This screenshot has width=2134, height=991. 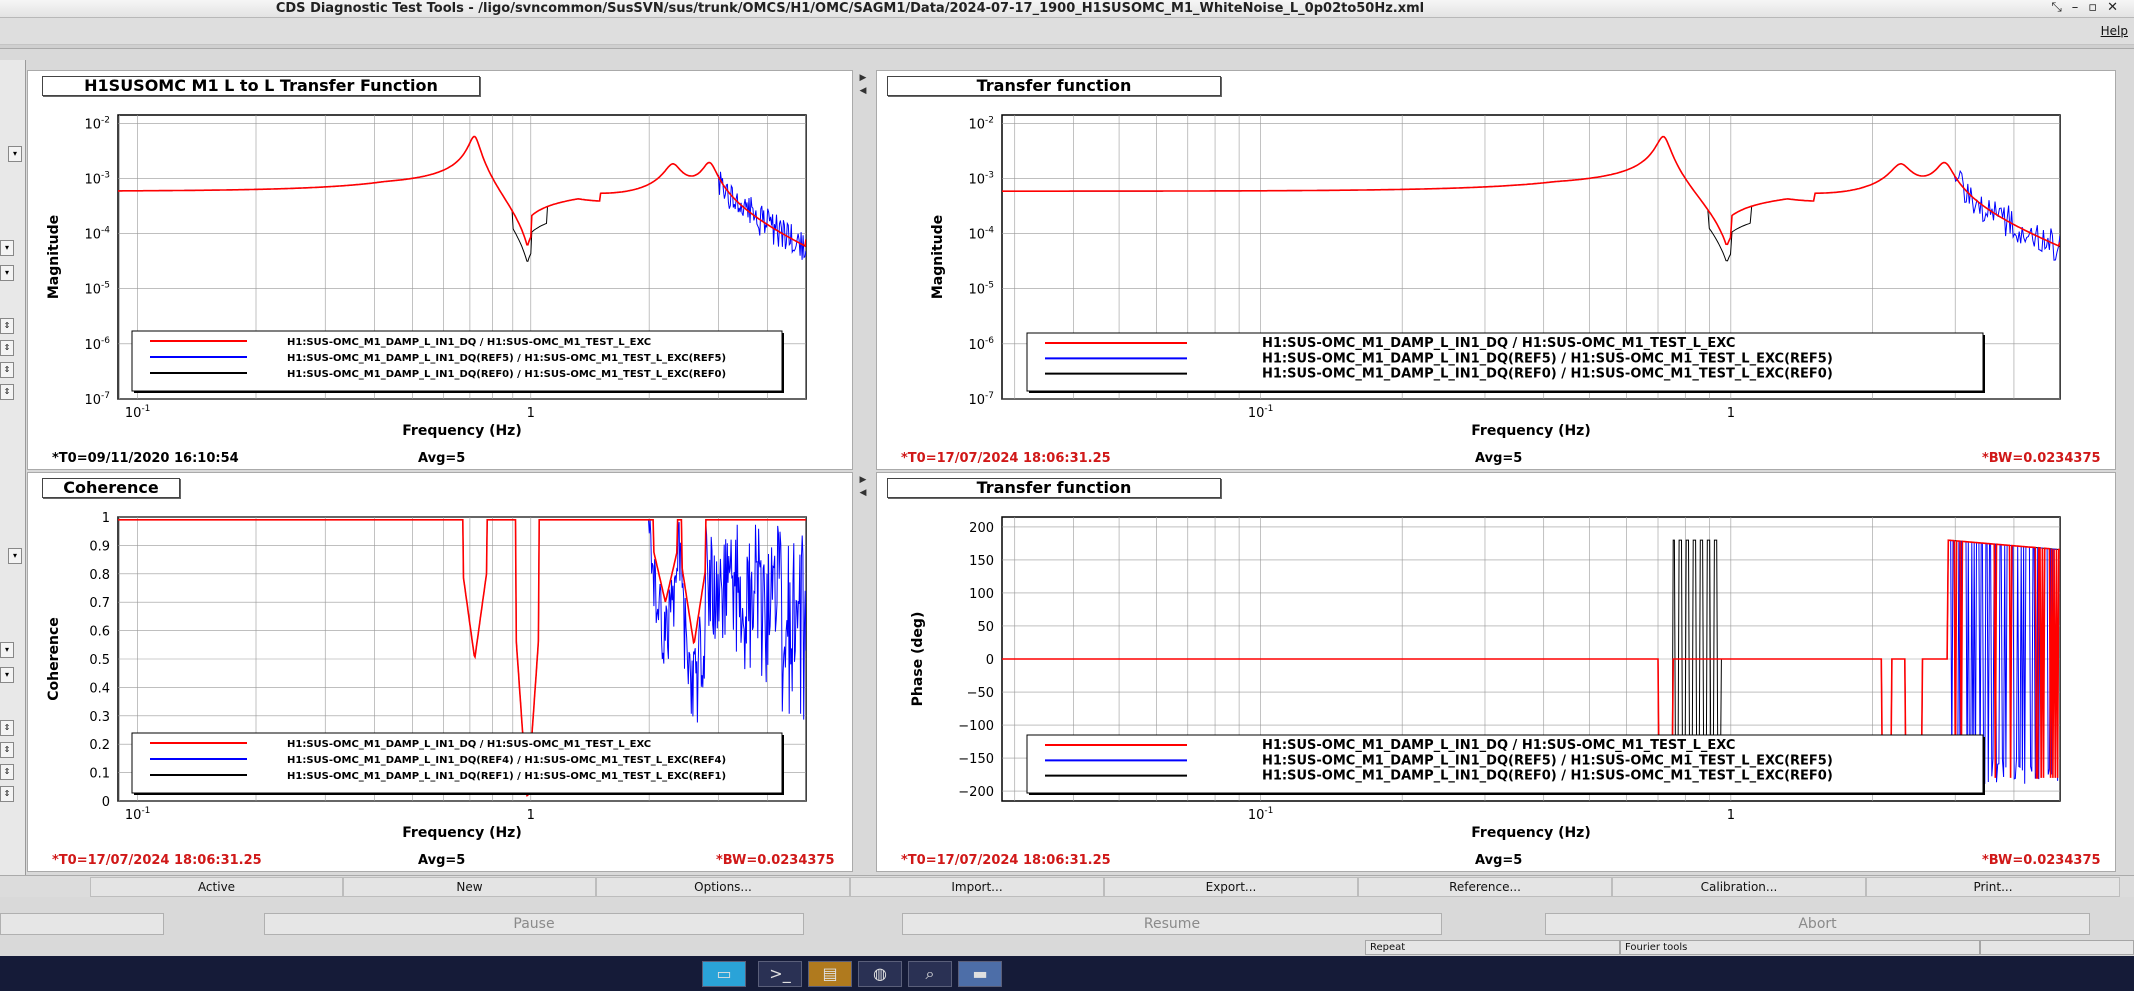 What do you see at coordinates (1067, 47) in the screenshot?
I see `toolbar-separator` at bounding box center [1067, 47].